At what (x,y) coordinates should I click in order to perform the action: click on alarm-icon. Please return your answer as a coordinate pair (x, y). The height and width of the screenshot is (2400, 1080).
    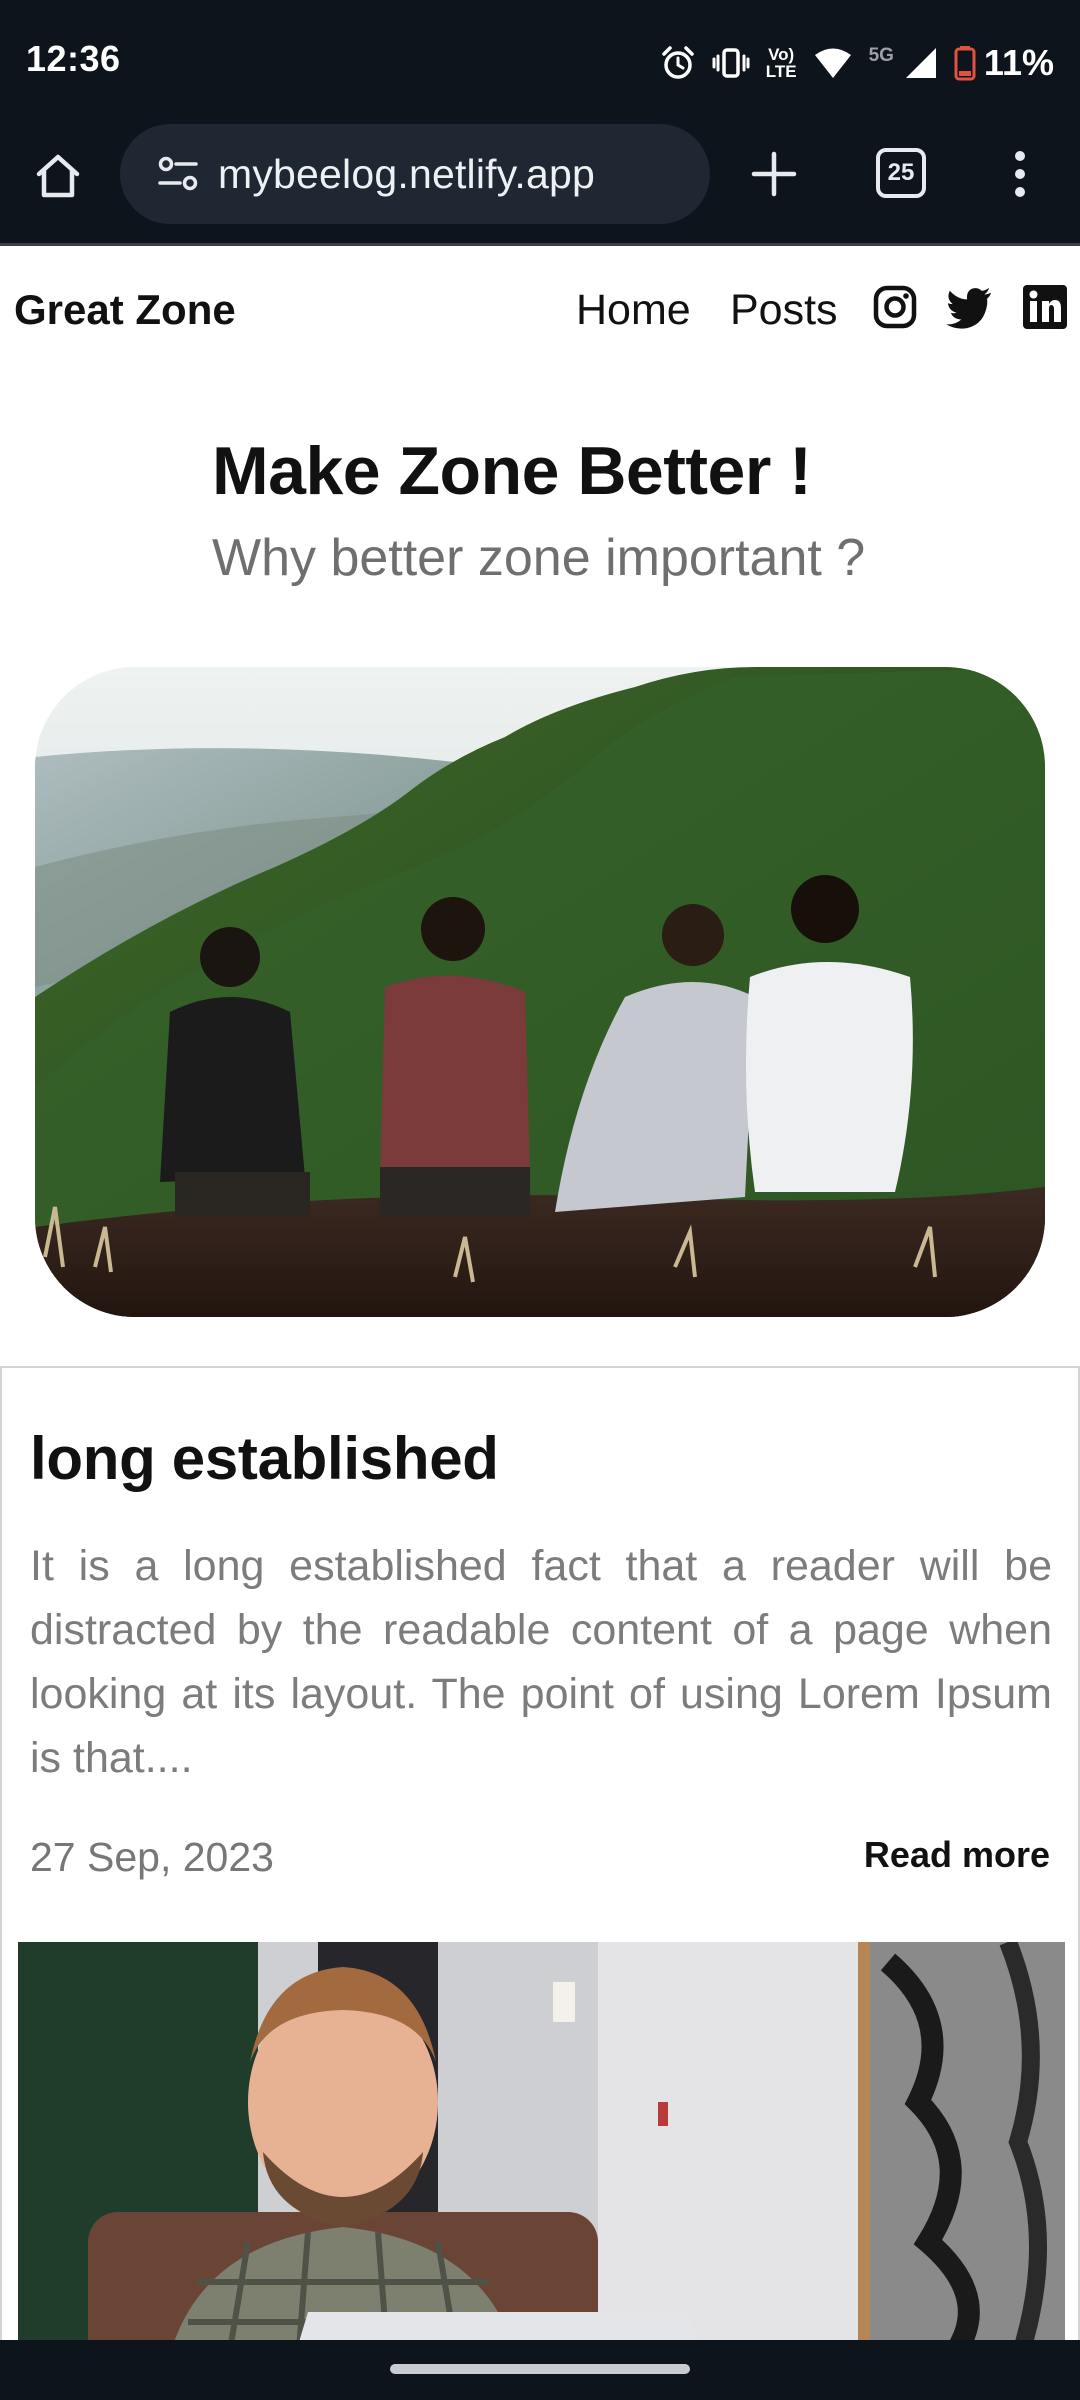
    Looking at the image, I should click on (677, 62).